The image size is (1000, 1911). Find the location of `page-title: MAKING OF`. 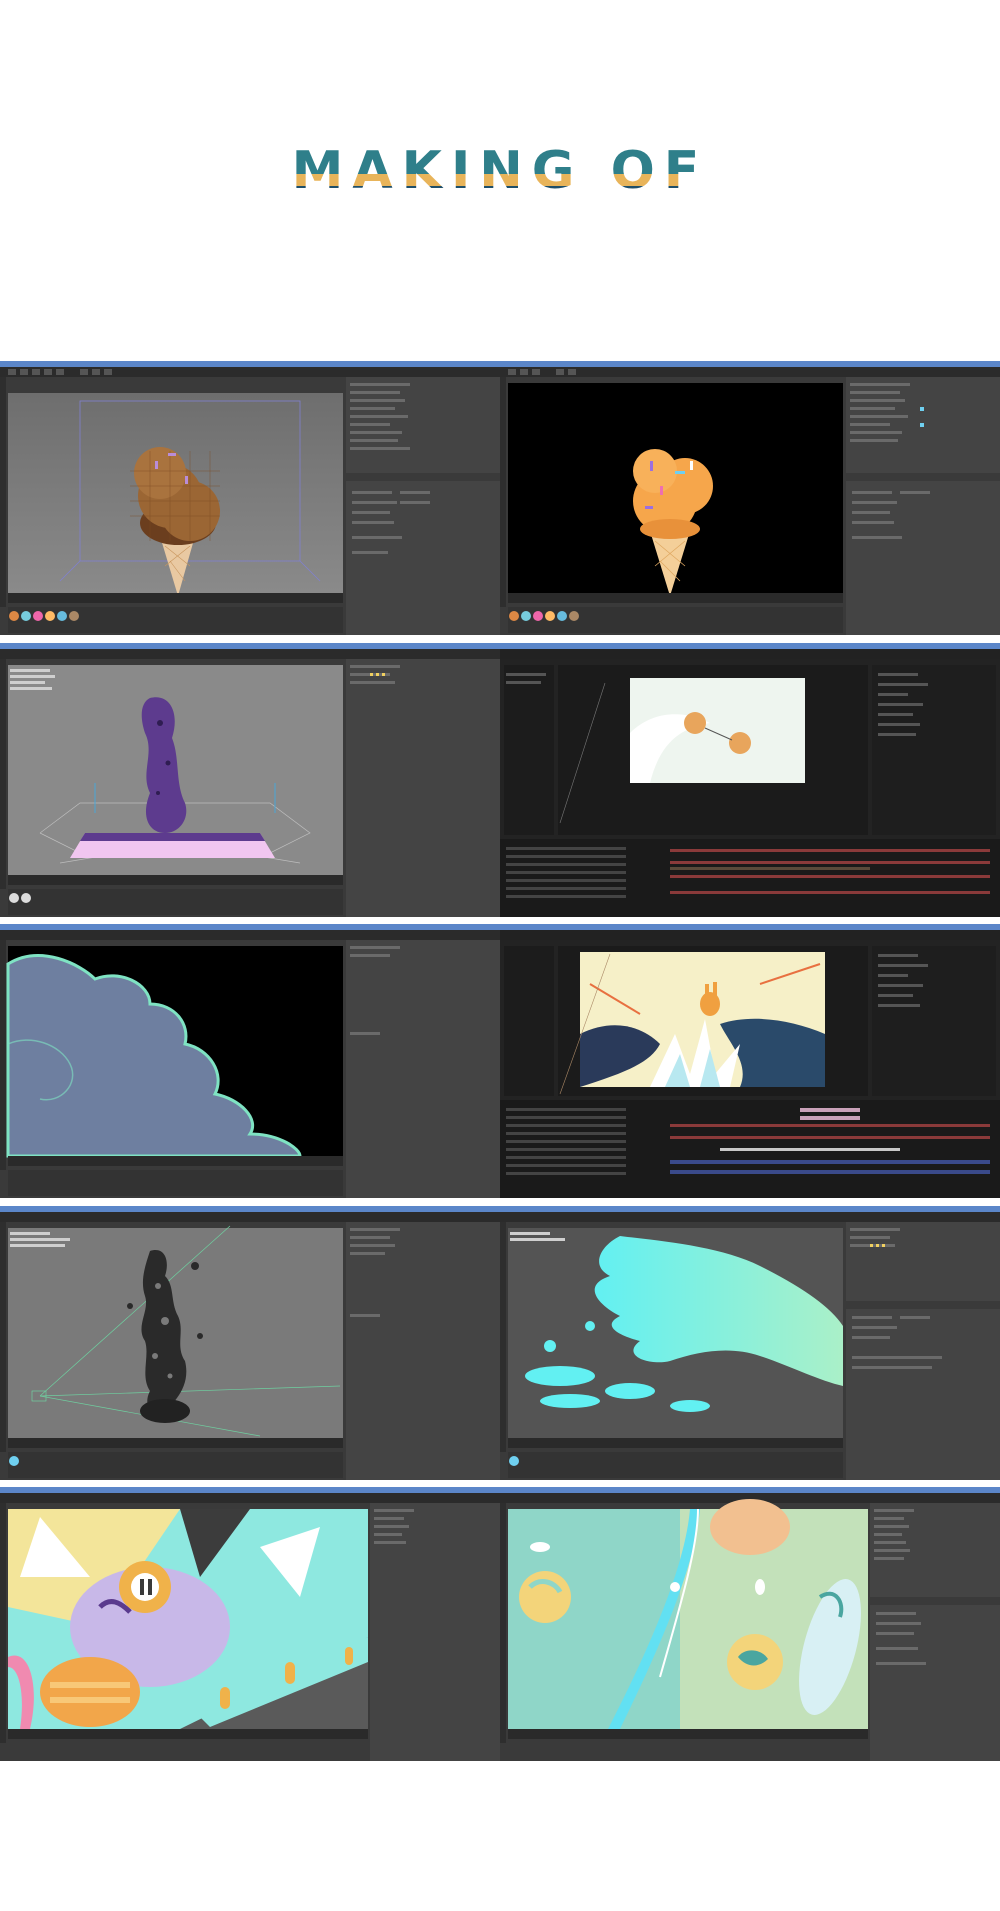

page-title: MAKING OF is located at coordinates (500, 170).